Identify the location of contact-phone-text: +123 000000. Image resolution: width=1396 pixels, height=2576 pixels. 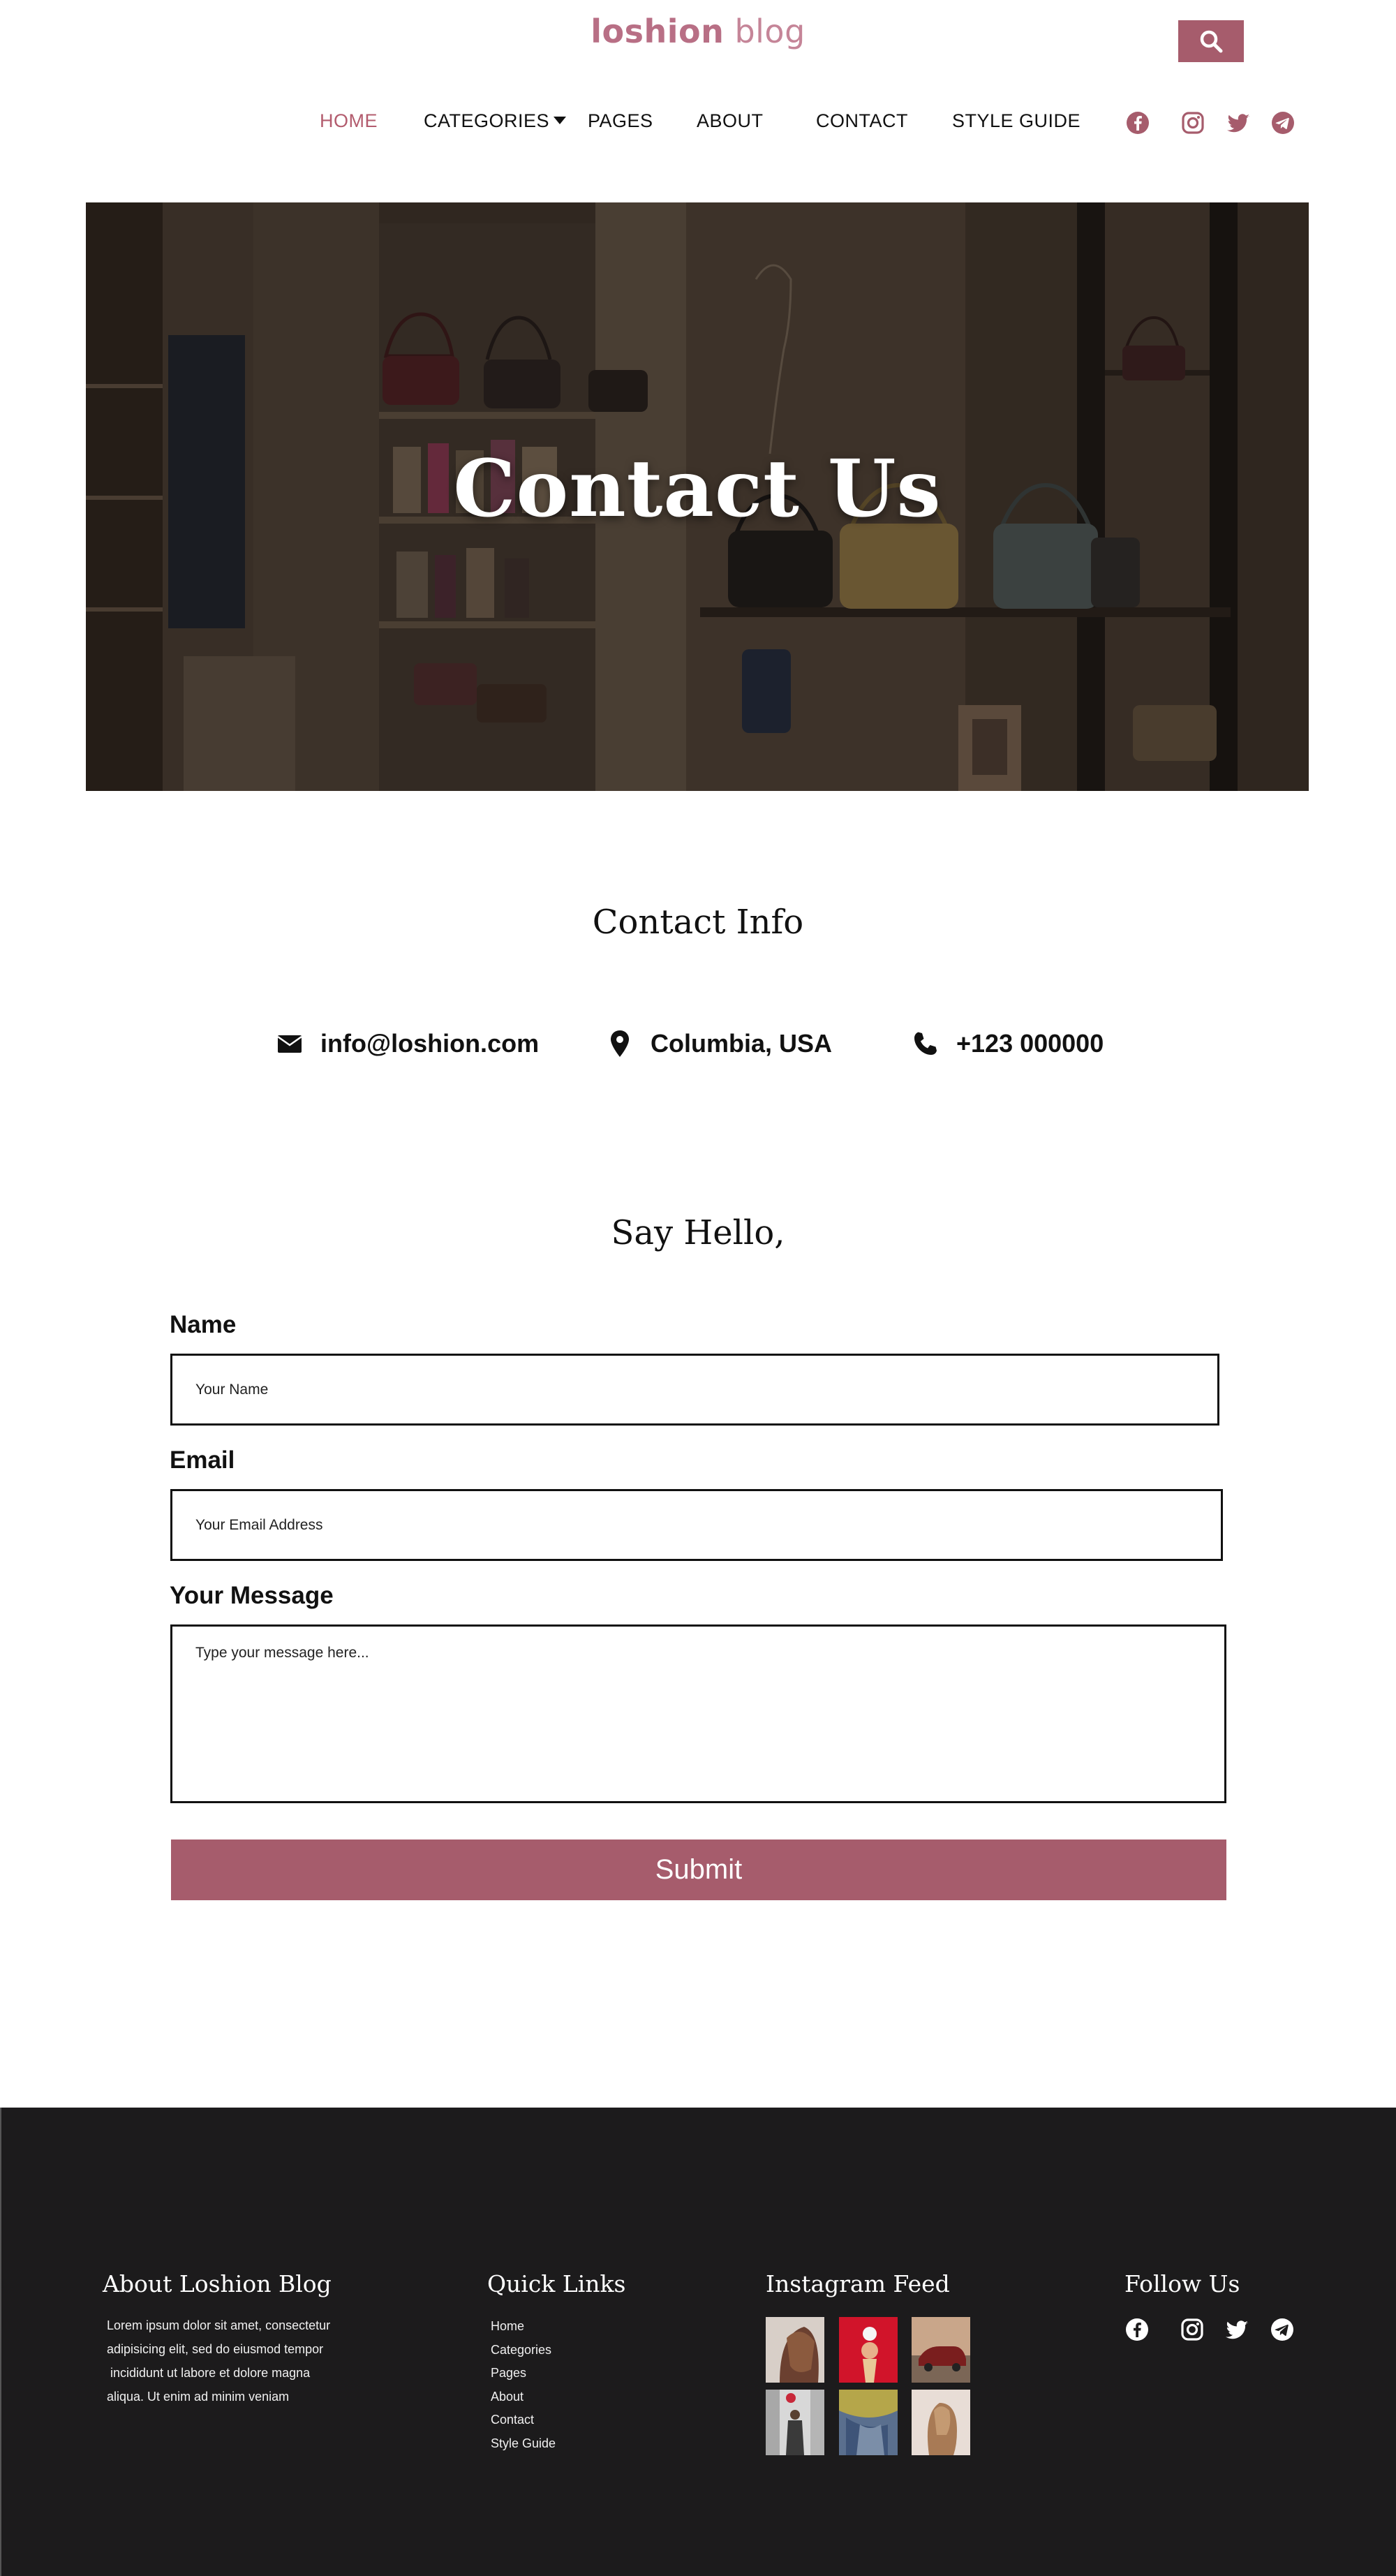
(1030, 1043).